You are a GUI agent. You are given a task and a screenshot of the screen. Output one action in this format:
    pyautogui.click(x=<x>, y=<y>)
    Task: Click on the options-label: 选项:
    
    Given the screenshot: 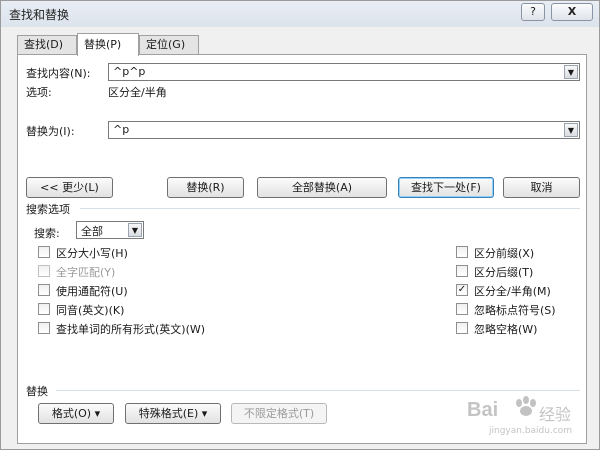 What is the action you would take?
    pyautogui.click(x=39, y=92)
    